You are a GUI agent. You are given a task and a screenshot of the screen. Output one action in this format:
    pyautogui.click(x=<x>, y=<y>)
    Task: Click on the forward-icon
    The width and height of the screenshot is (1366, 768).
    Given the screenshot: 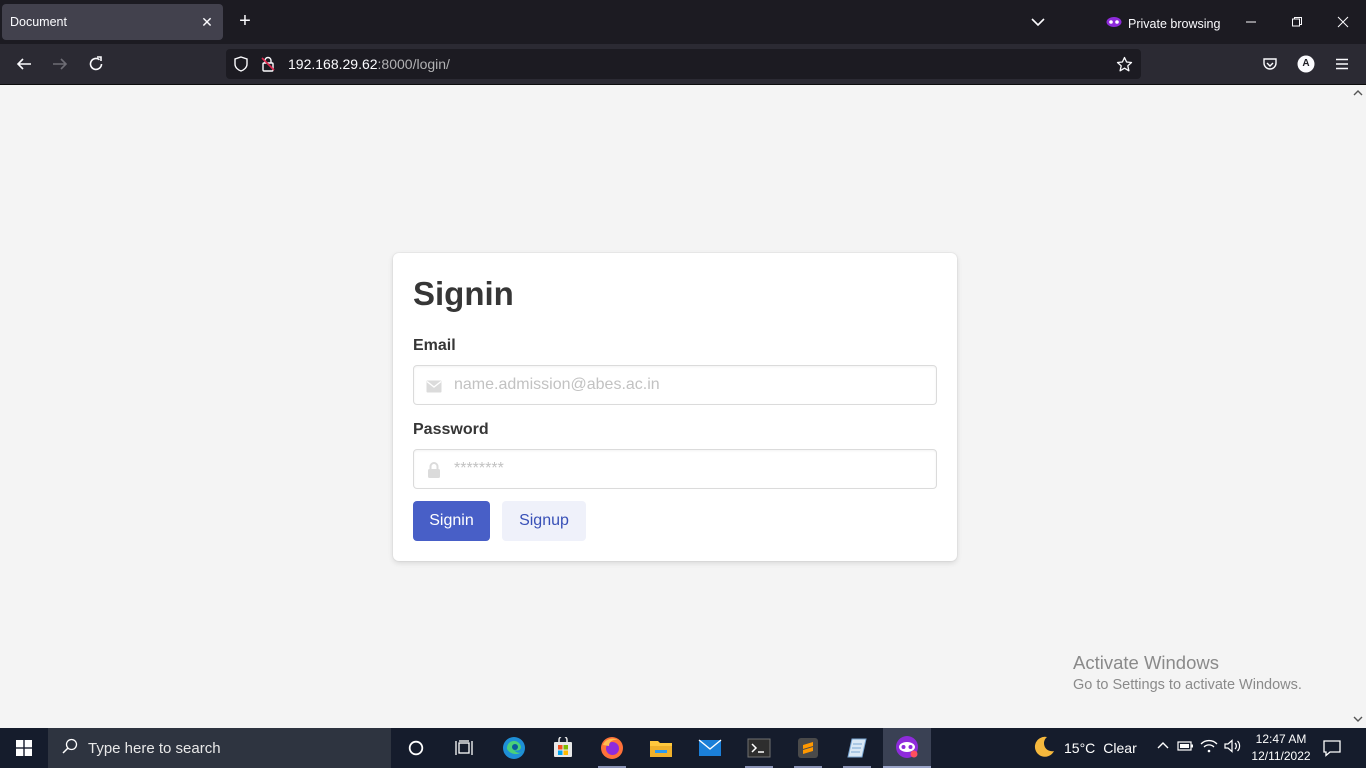 What is the action you would take?
    pyautogui.click(x=60, y=64)
    